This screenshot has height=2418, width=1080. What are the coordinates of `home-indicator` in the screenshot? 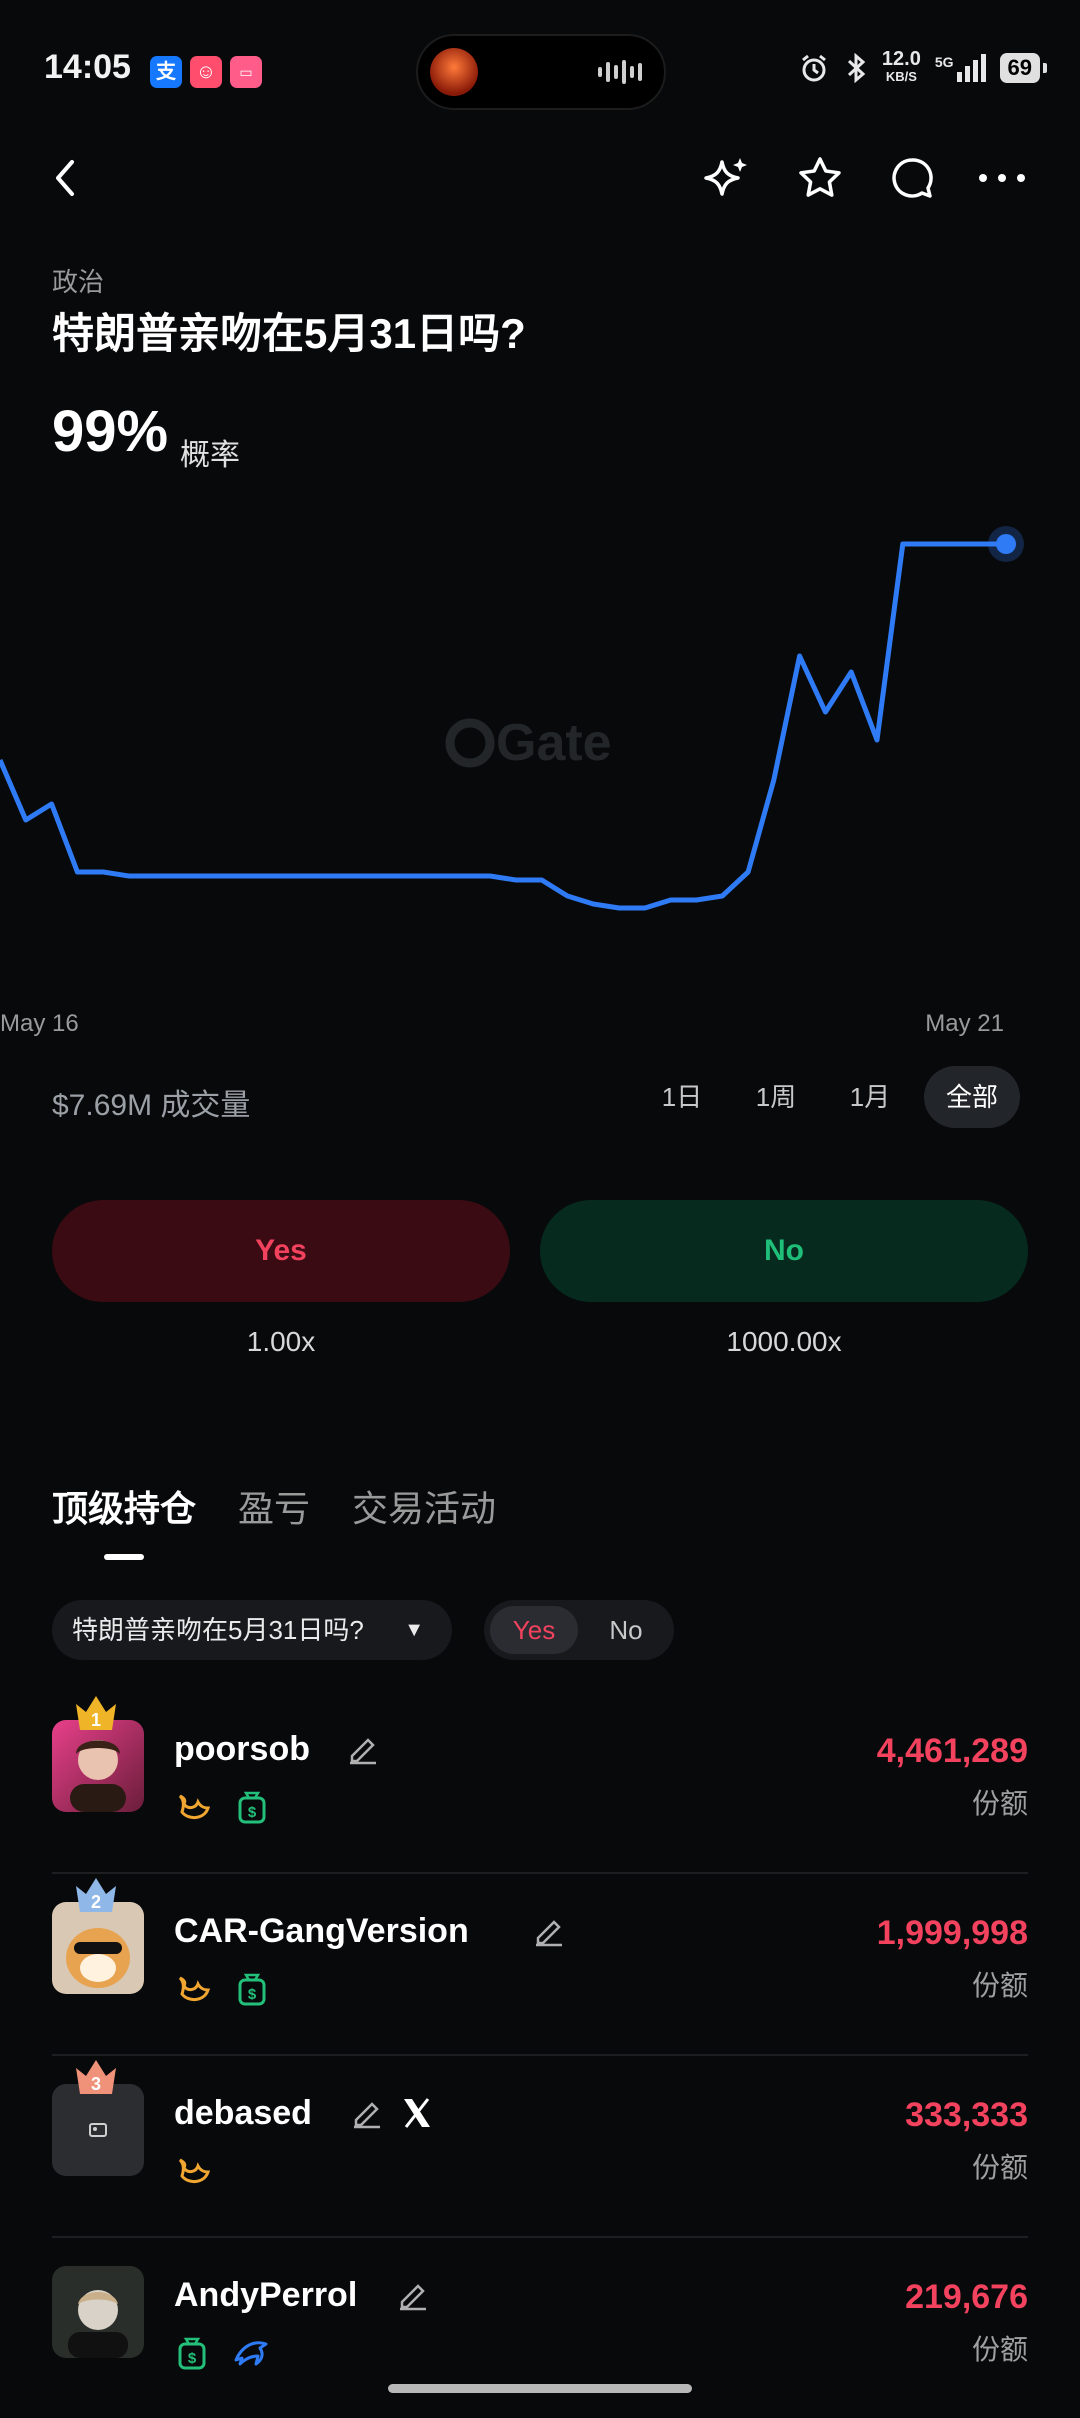 It's located at (540, 2388).